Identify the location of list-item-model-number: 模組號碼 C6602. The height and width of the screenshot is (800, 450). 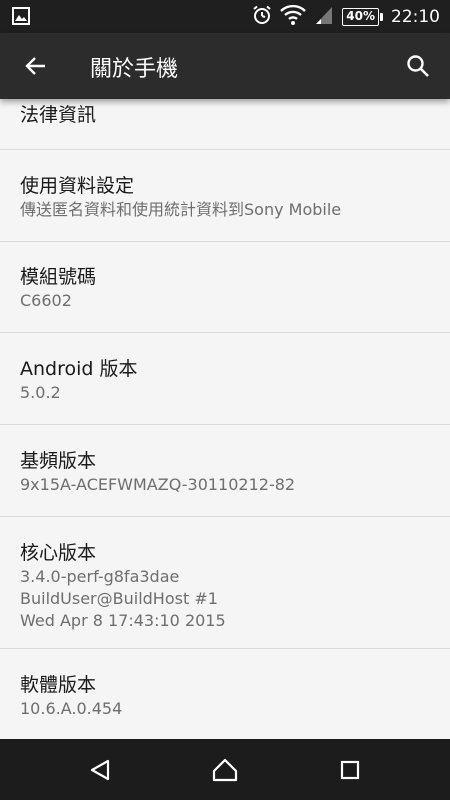
(225, 287).